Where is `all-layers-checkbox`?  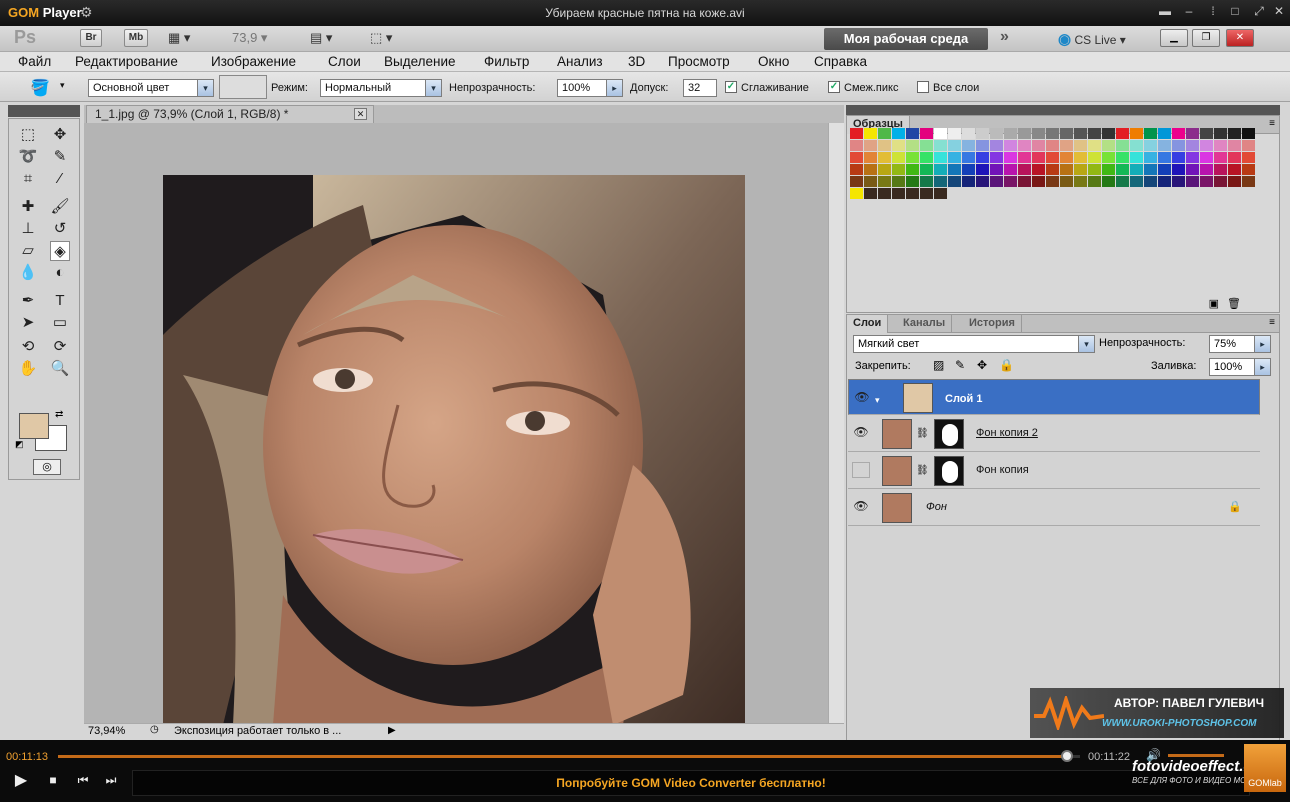
all-layers-checkbox is located at coordinates (923, 87).